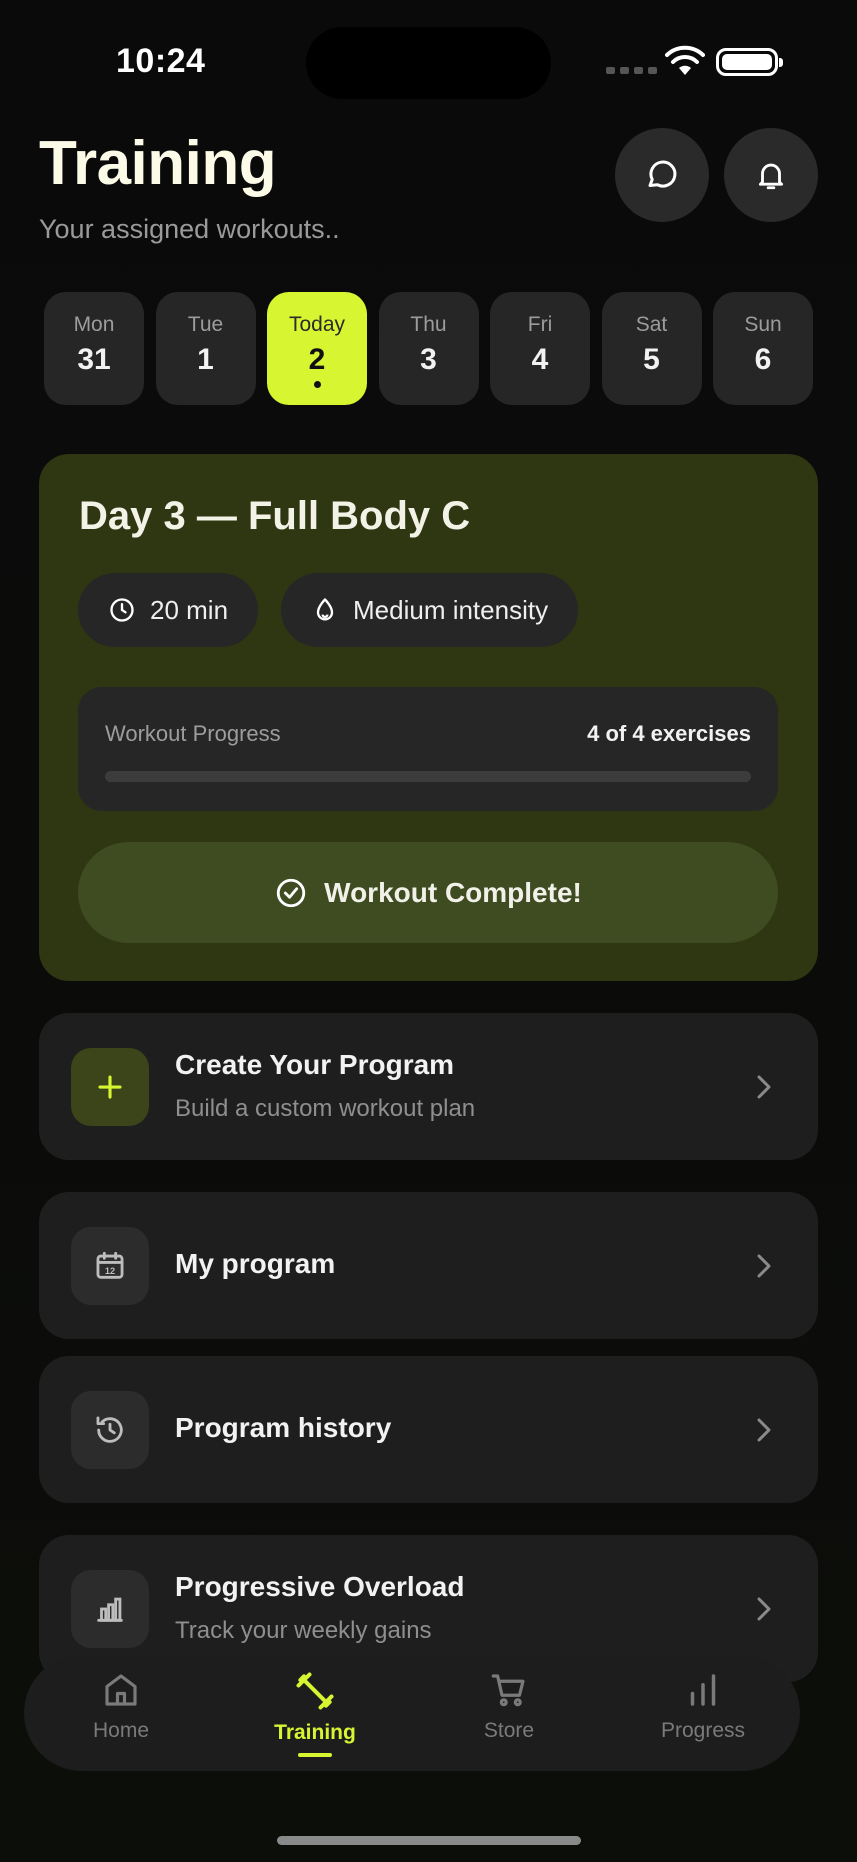  What do you see at coordinates (291, 892) in the screenshot?
I see `check-circle-icon` at bounding box center [291, 892].